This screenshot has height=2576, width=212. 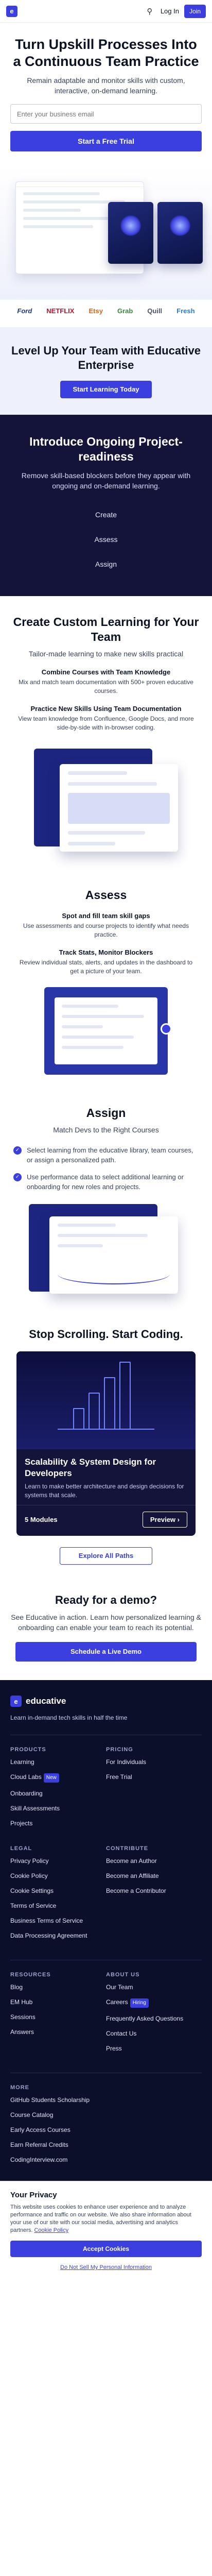 What do you see at coordinates (152, 2048) in the screenshot?
I see `footer-link: Press` at bounding box center [152, 2048].